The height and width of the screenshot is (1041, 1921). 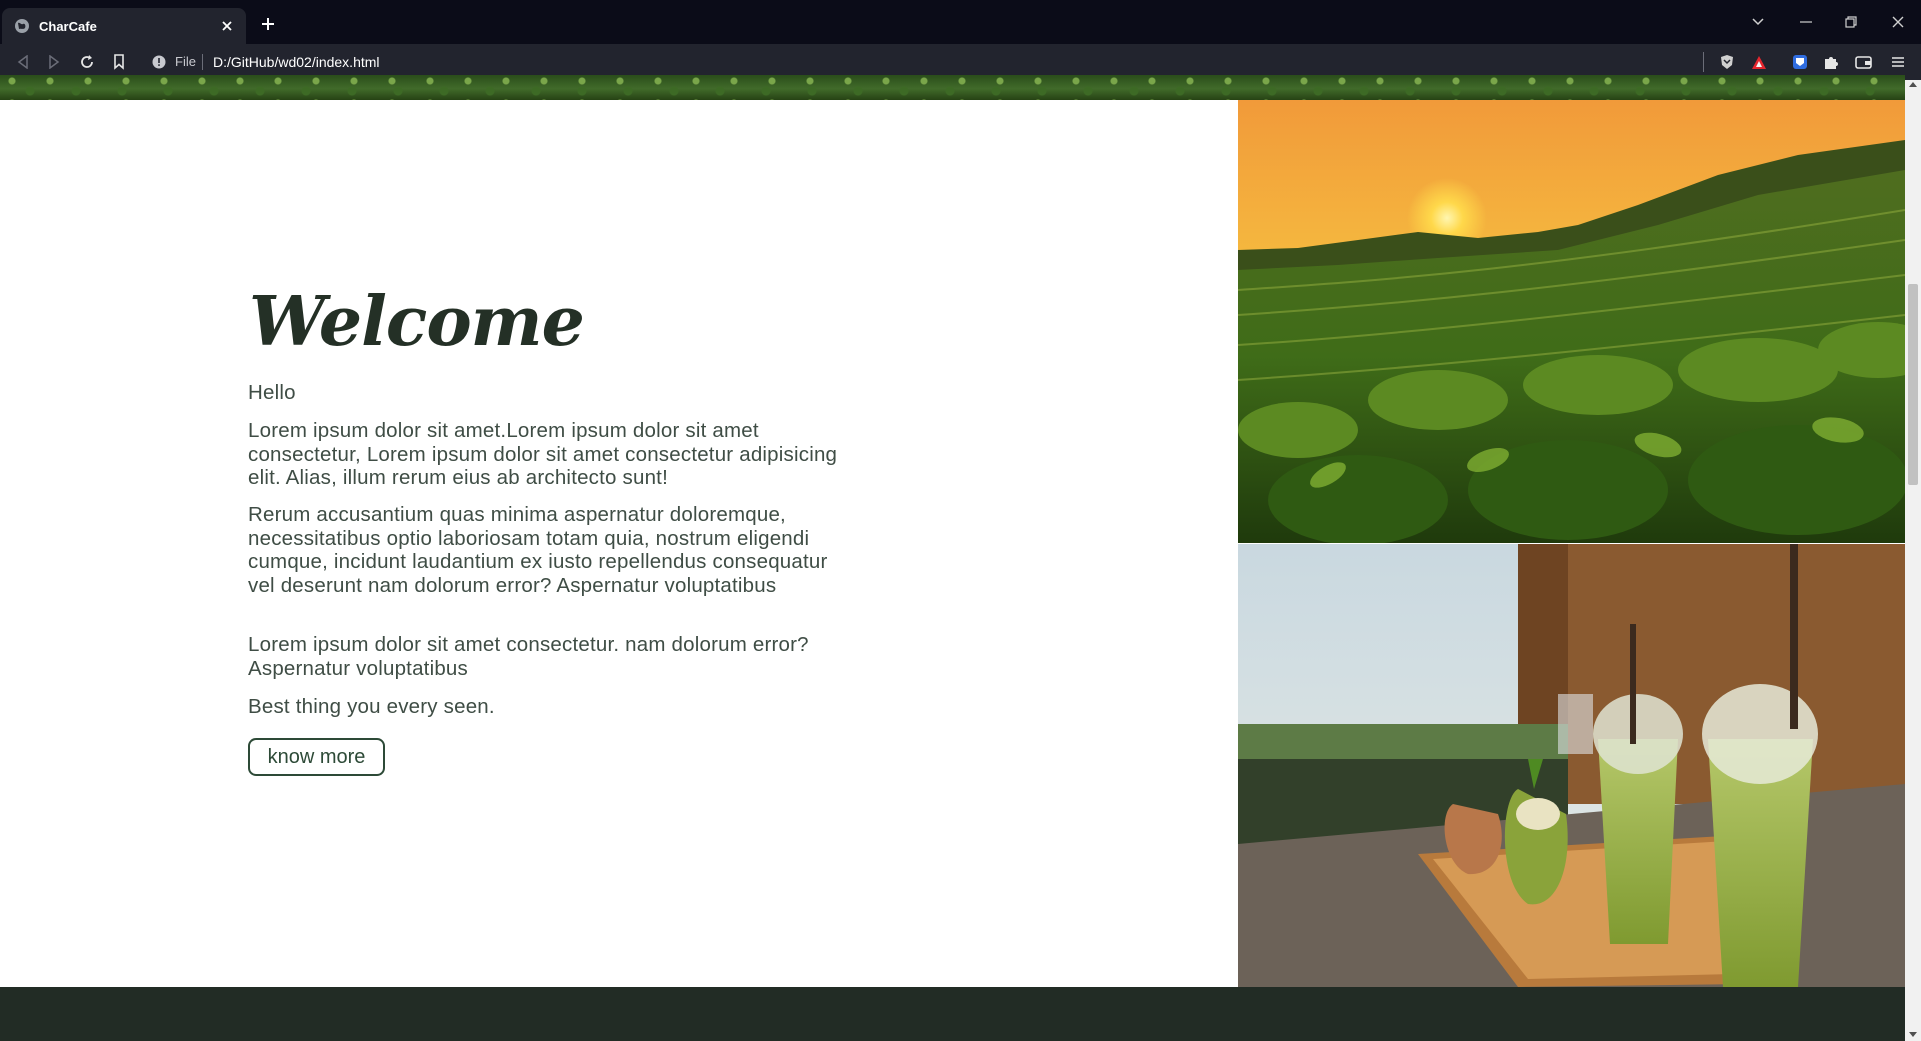 What do you see at coordinates (952, 87) in the screenshot?
I see `hero-image-strip` at bounding box center [952, 87].